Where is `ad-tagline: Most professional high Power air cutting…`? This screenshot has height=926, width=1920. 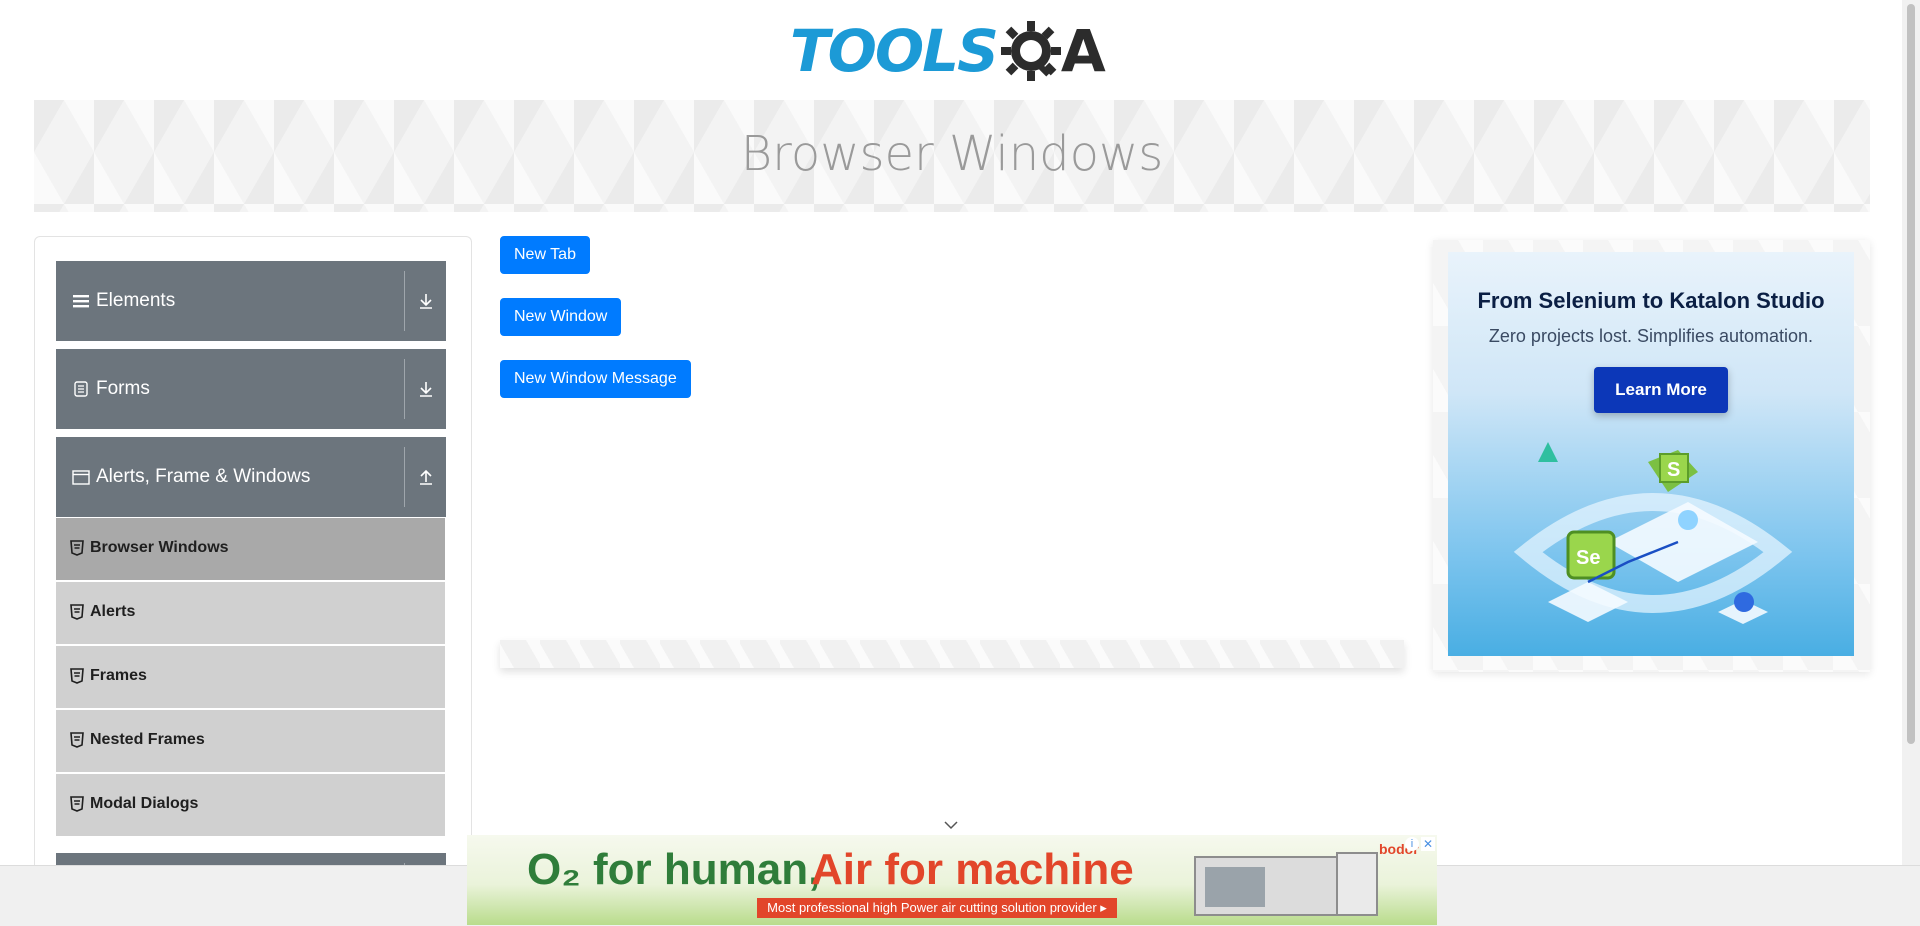 ad-tagline: Most professional high Power air cutting… is located at coordinates (937, 908).